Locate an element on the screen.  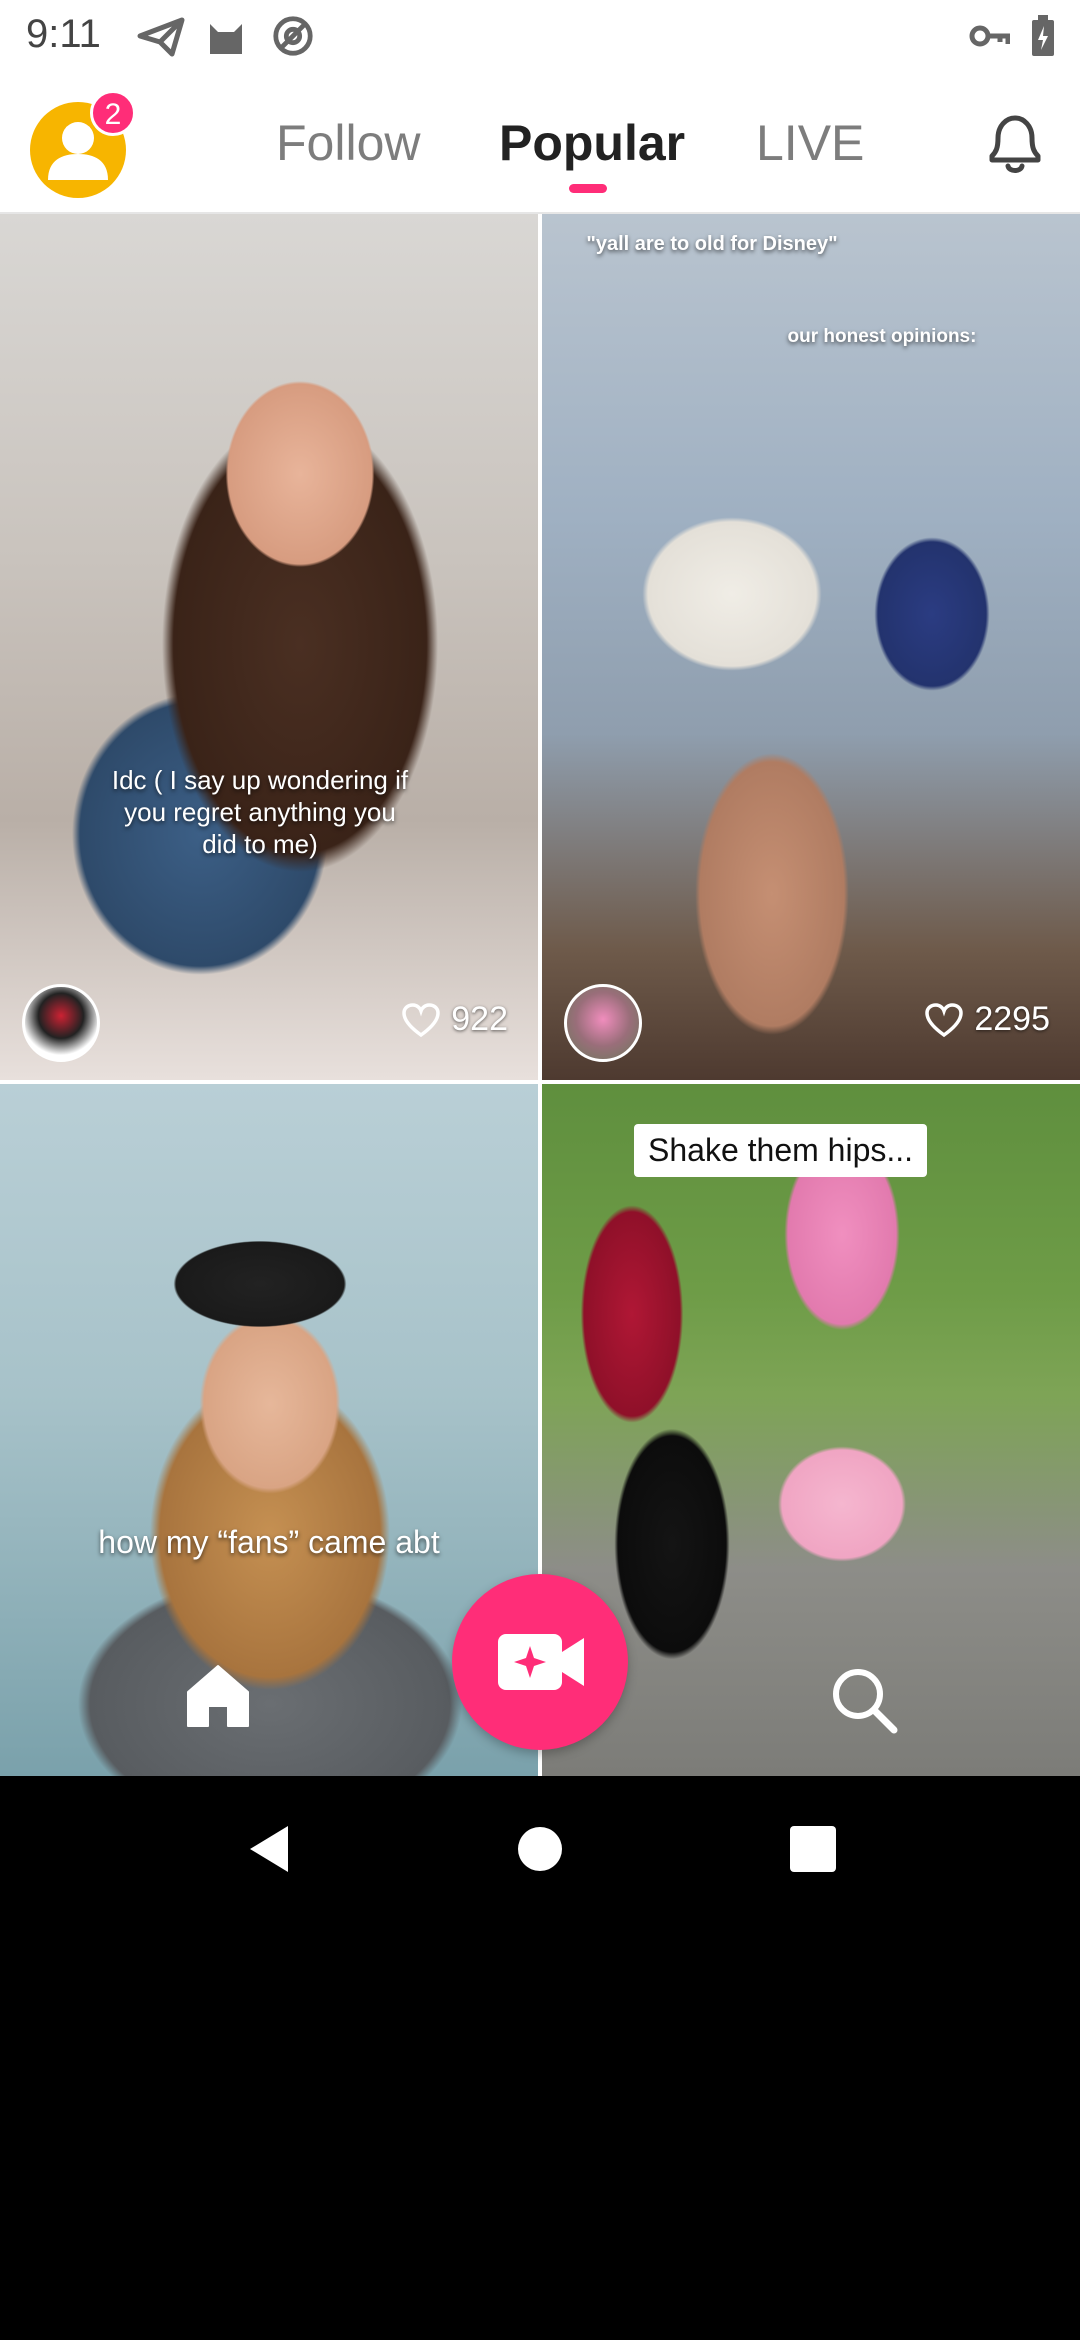
home-circle-icon is located at coordinates (540, 1849).